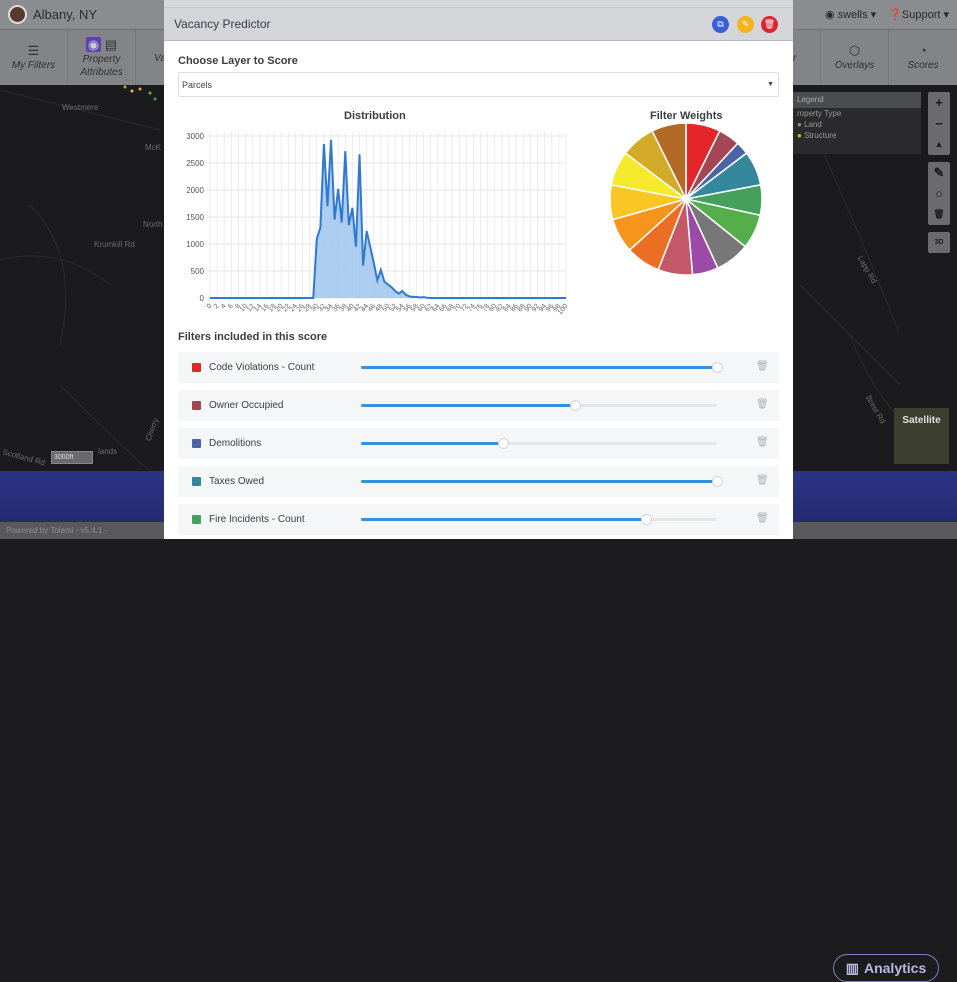 The width and height of the screenshot is (957, 982). I want to click on filter-name: Demolitions, so click(235, 443).